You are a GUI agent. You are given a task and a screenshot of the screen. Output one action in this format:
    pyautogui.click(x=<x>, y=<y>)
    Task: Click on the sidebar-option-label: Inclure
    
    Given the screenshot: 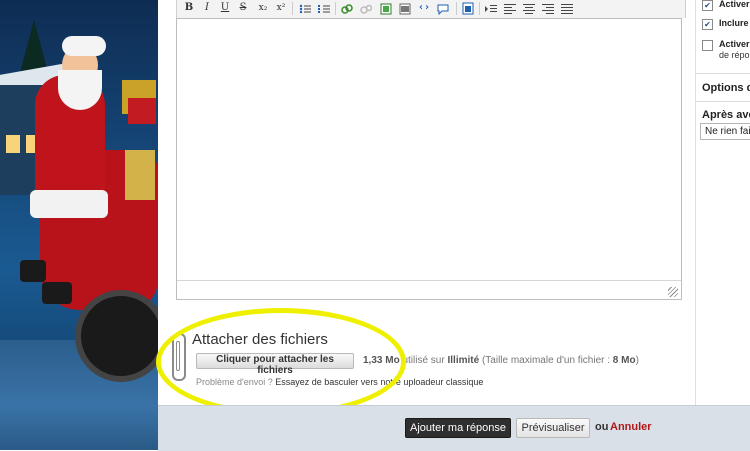 What is the action you would take?
    pyautogui.click(x=734, y=23)
    